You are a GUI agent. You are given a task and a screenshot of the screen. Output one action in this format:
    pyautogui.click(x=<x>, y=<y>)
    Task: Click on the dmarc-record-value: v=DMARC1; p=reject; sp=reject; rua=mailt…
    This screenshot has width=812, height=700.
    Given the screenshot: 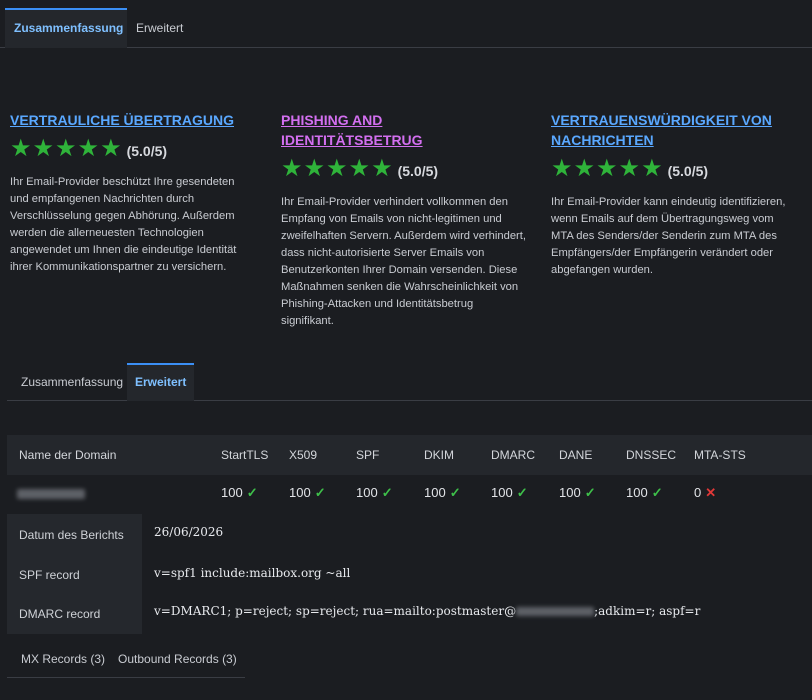 What is the action you would take?
    pyautogui.click(x=427, y=611)
    